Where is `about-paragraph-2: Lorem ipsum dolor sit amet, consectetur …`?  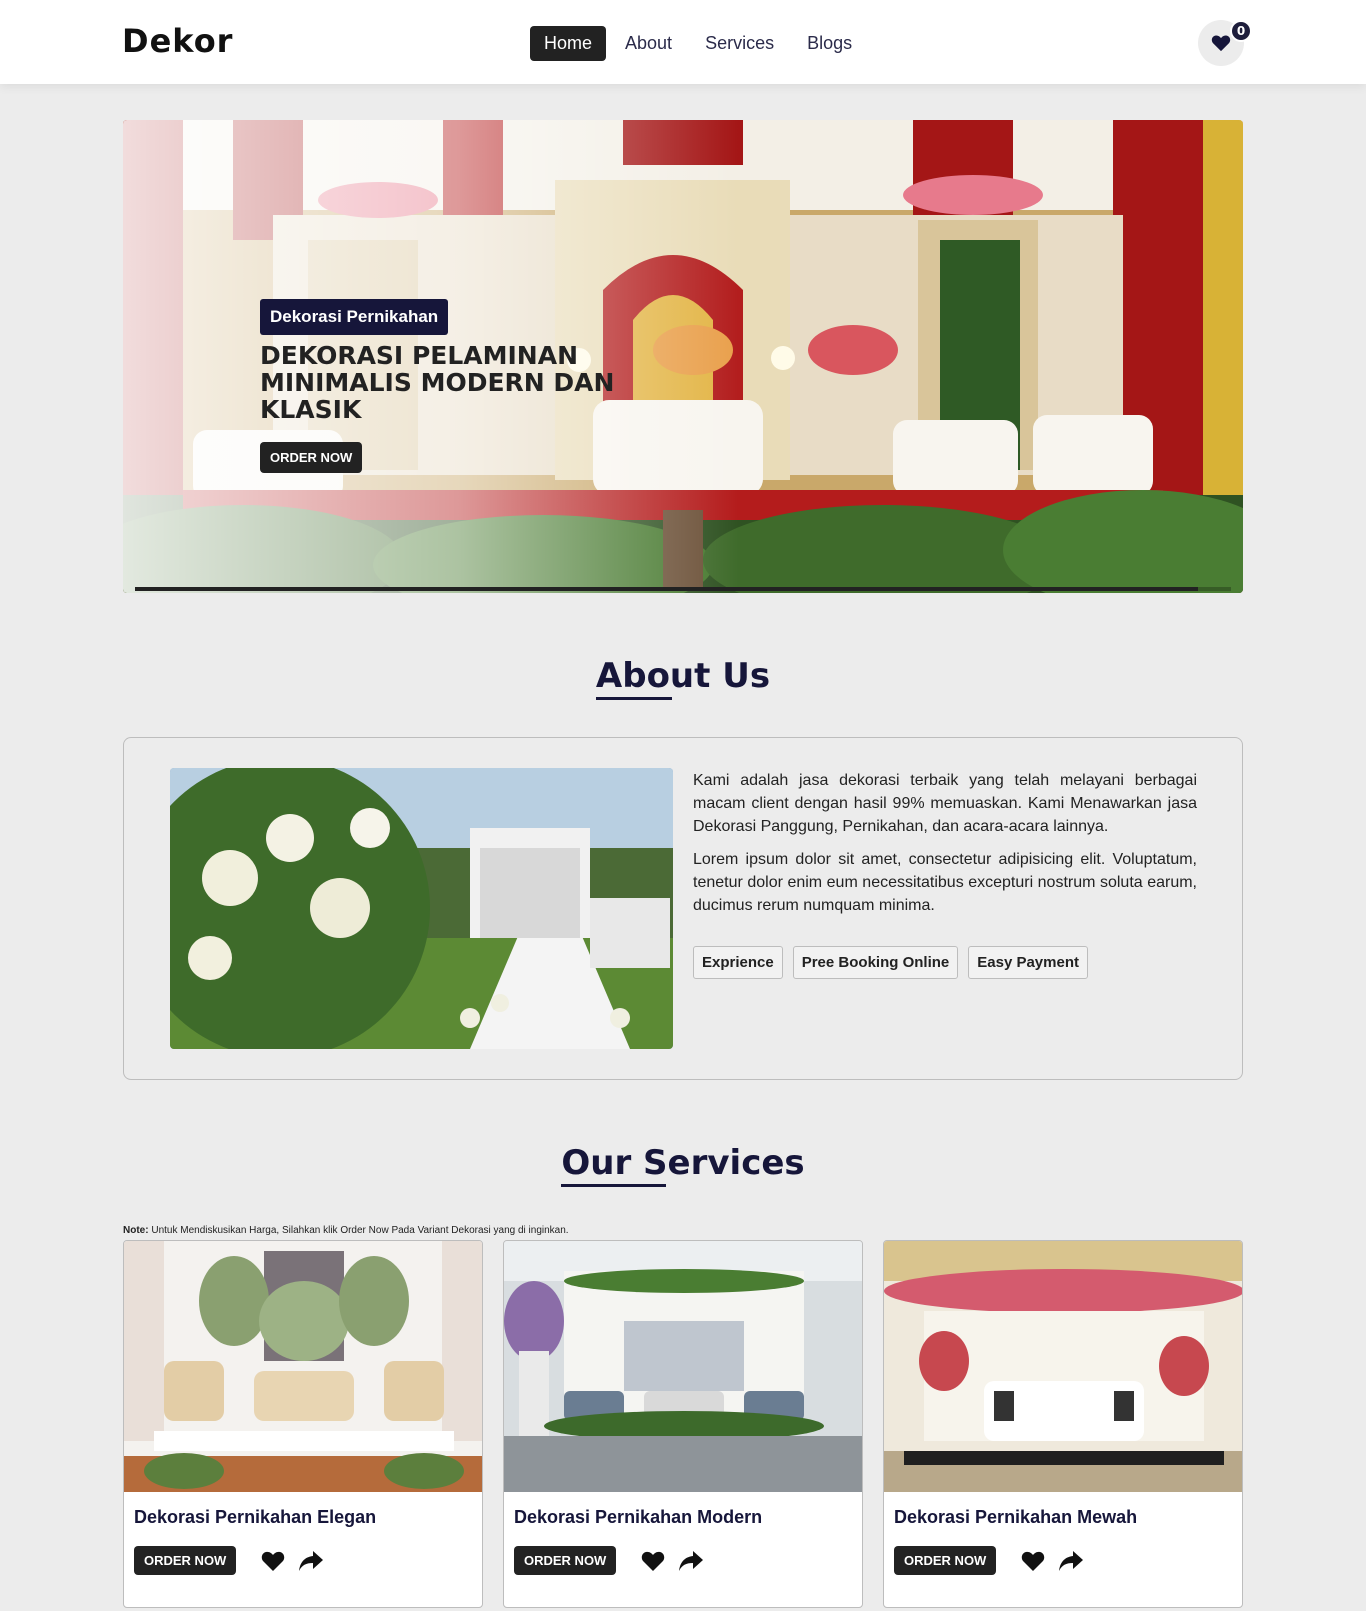 about-paragraph-2: Lorem ipsum dolor sit amet, consectetur … is located at coordinates (945, 882).